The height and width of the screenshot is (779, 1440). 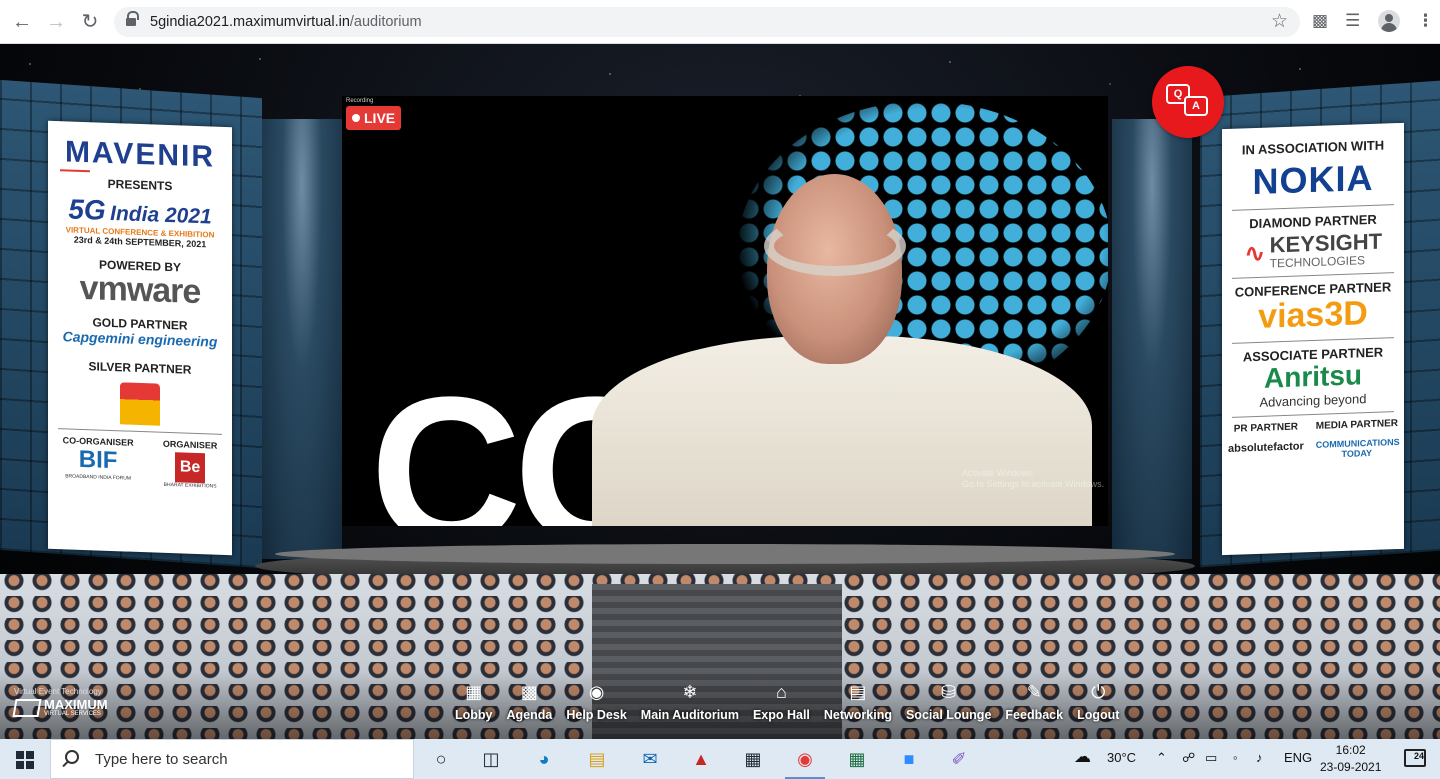 I want to click on battery-icon: ▭, so click(x=1211, y=758).